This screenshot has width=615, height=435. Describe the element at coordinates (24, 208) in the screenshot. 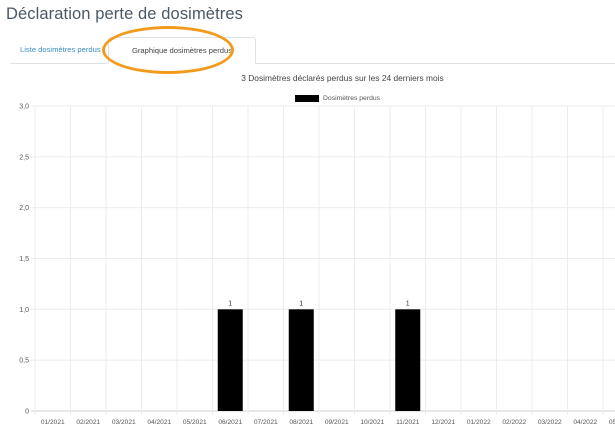

I see `y-tick-label: 2,0` at that location.